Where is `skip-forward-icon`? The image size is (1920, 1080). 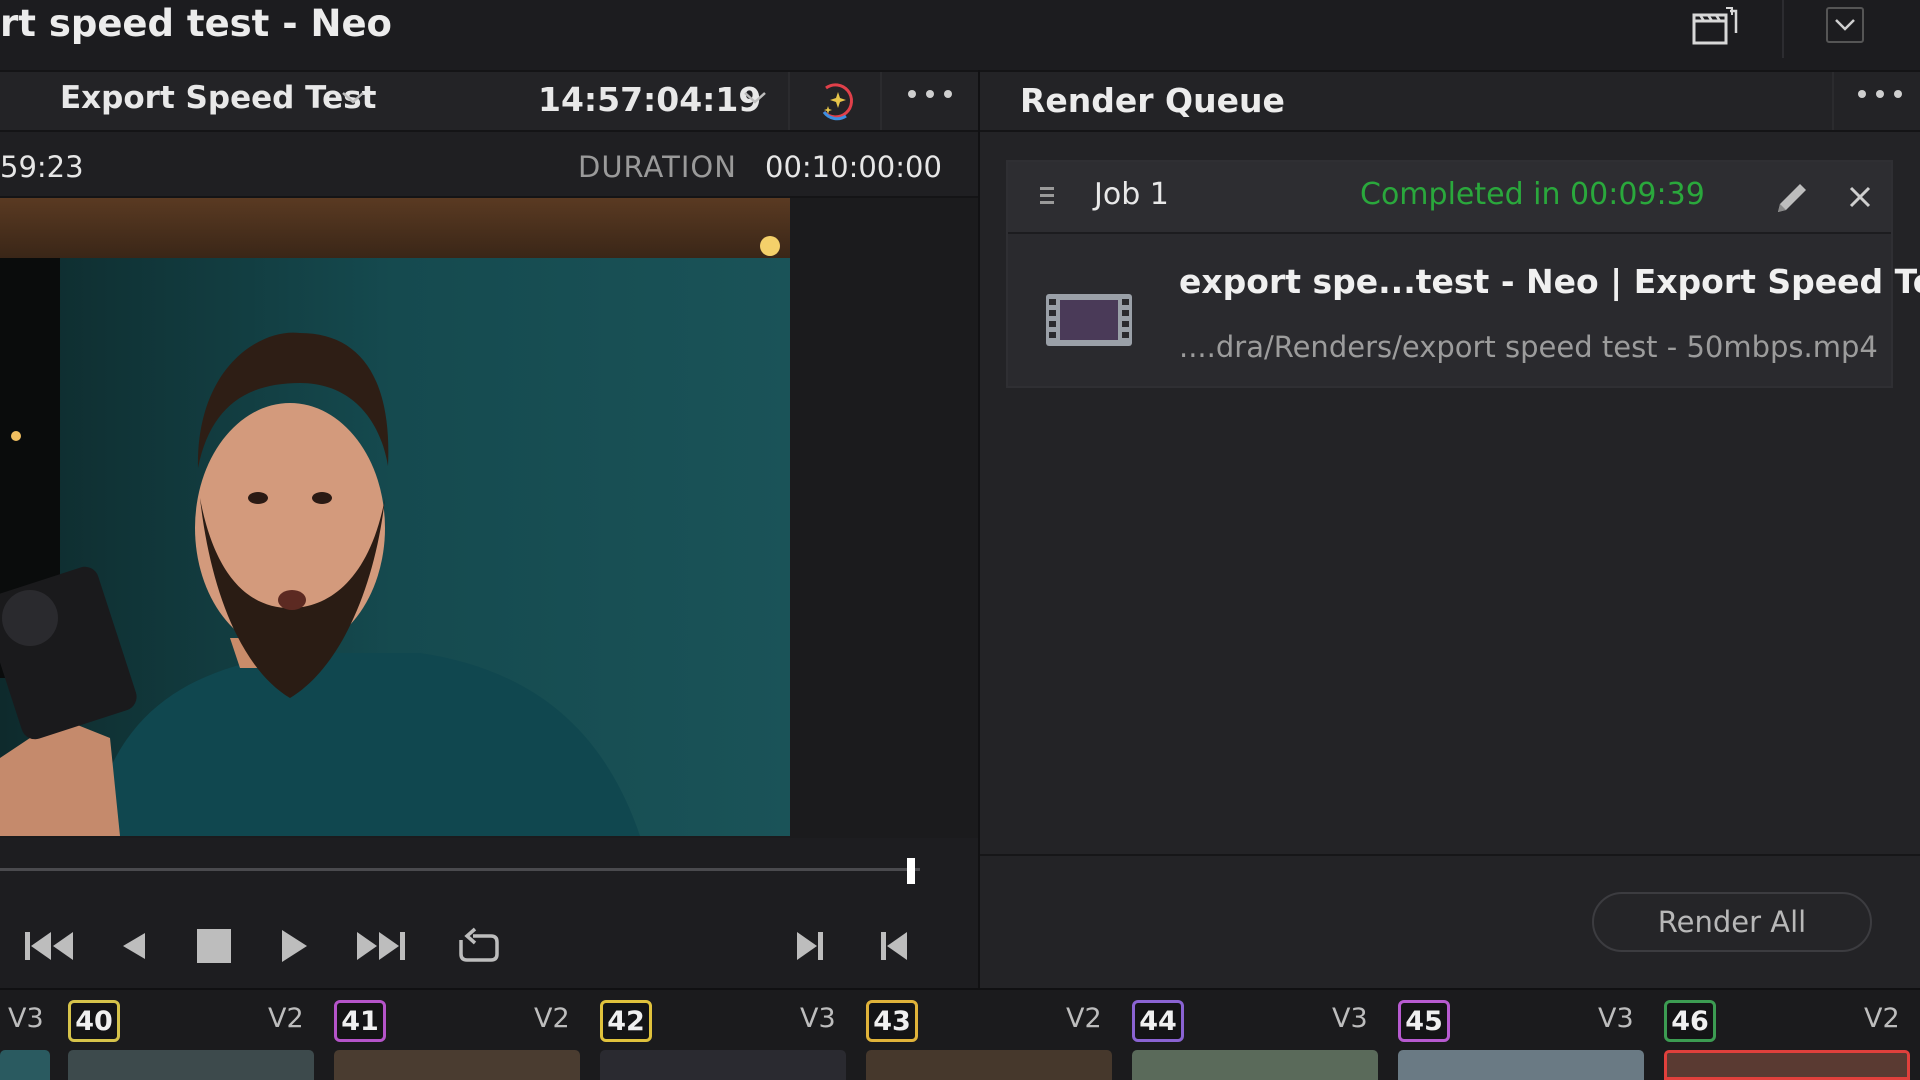
skip-forward-icon is located at coordinates (381, 946).